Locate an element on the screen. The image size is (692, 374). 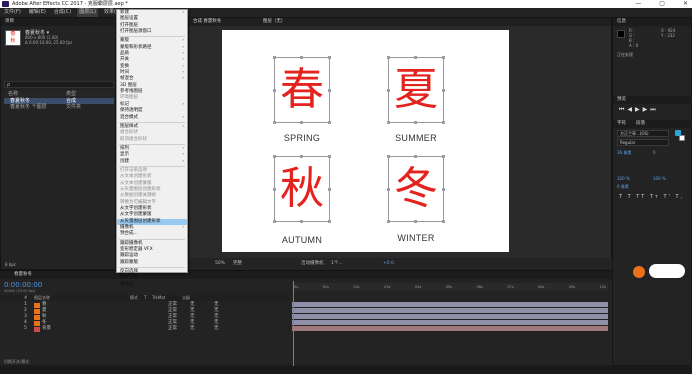
info-xy: X : 924 Y : 232 is located at coordinates (668, 33).